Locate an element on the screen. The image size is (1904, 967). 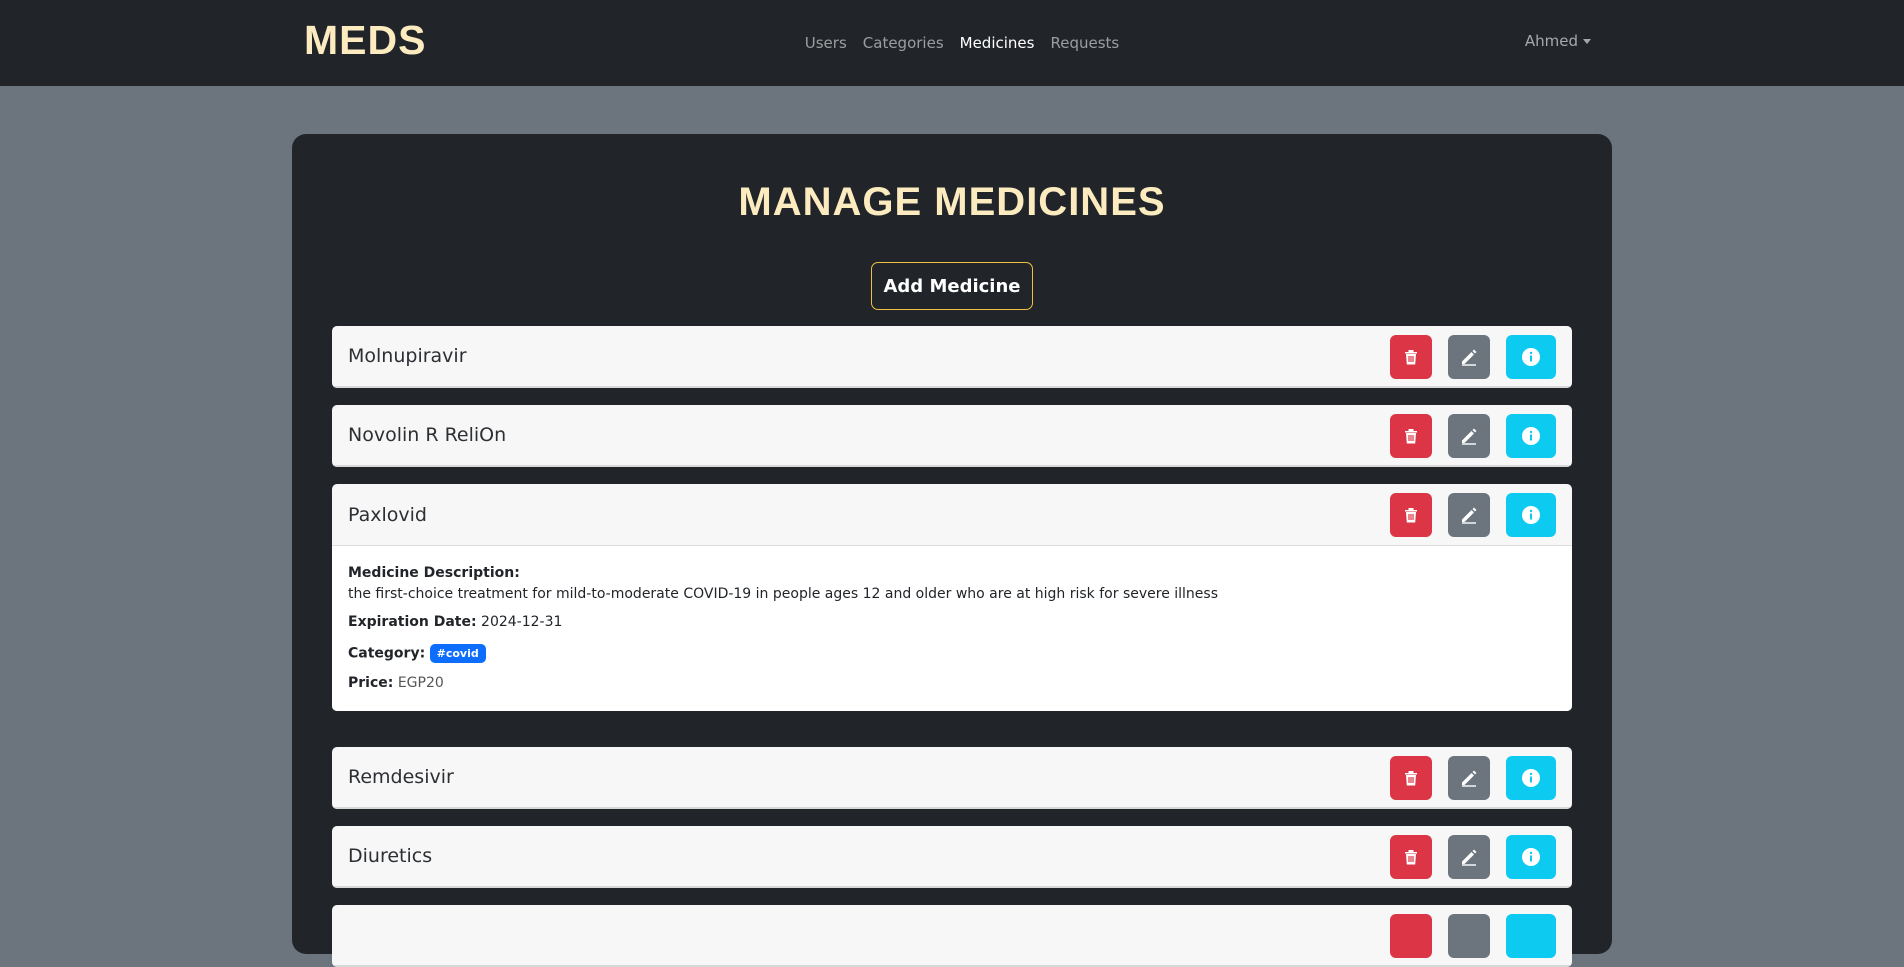
user-dropdown: Ahmed is located at coordinates (1558, 41).